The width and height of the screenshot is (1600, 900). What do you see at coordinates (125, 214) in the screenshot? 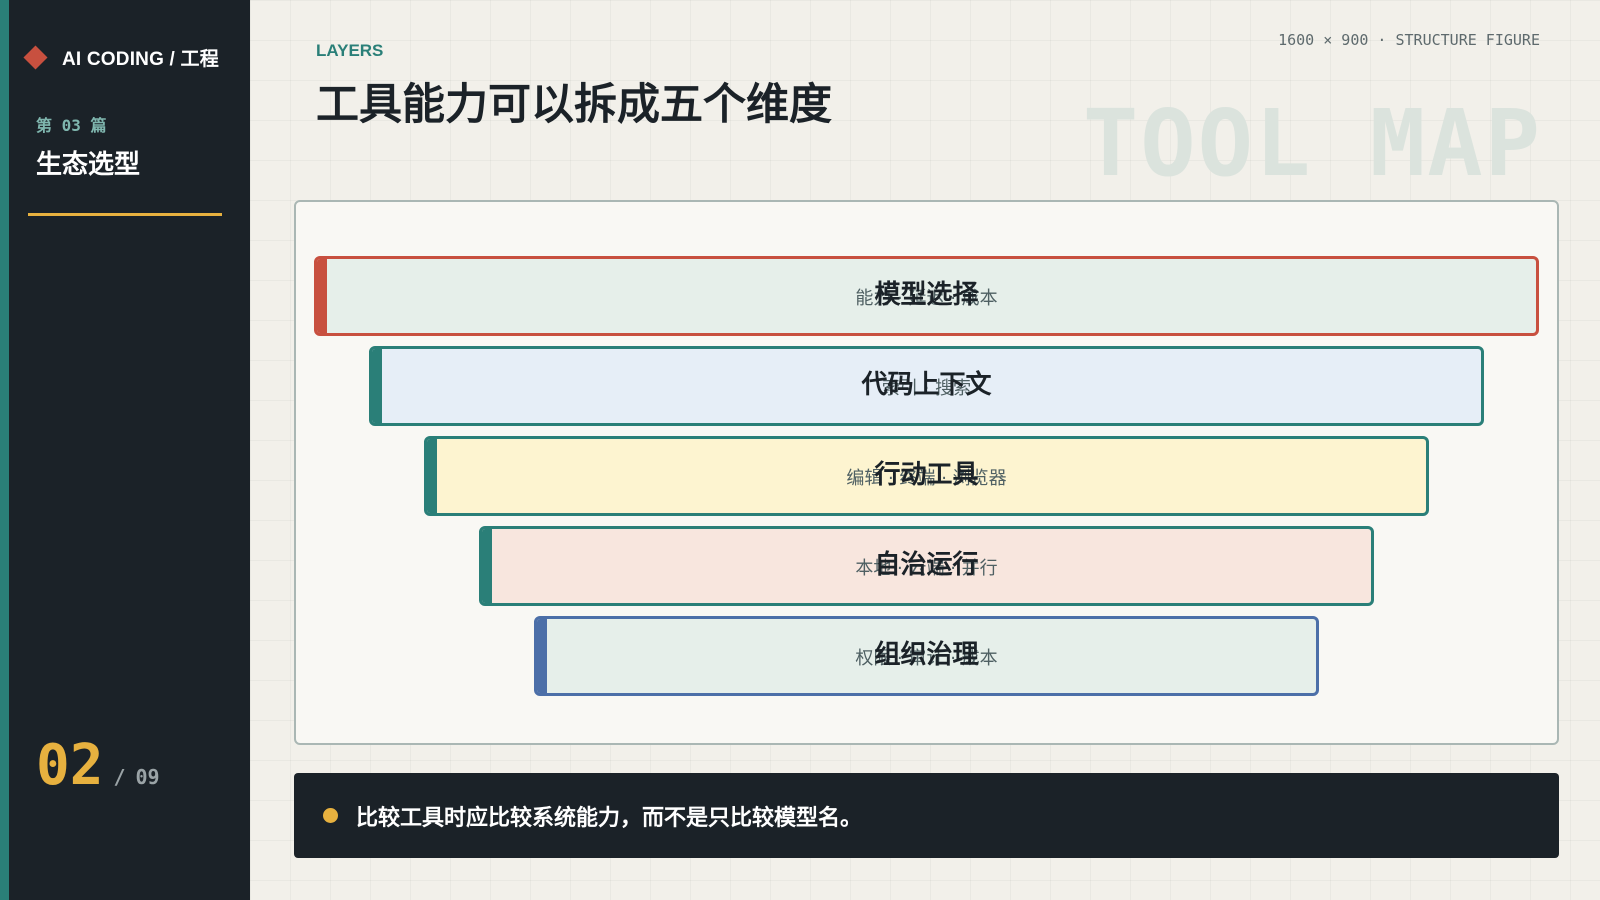
I see `sidebar-divider` at bounding box center [125, 214].